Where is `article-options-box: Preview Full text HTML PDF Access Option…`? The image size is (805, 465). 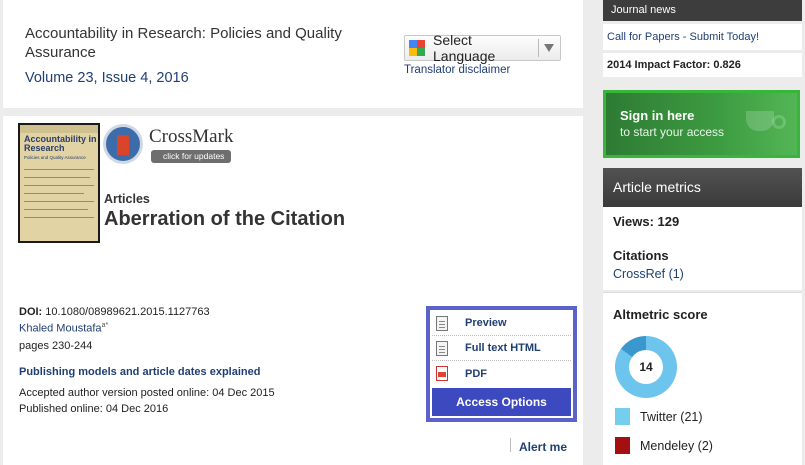 article-options-box: Preview Full text HTML PDF Access Option… is located at coordinates (501, 364).